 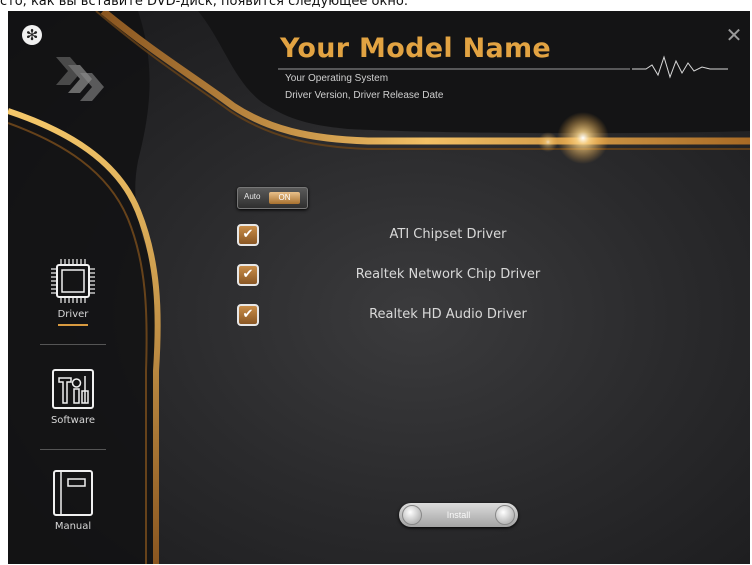 I want to click on chip-icon, so click(x=73, y=281).